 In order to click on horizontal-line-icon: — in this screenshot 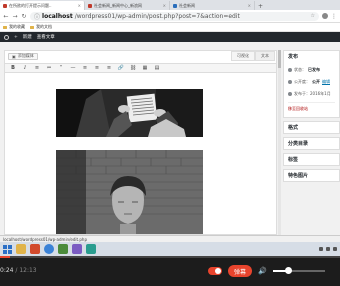, I will do `click(73, 68)`.